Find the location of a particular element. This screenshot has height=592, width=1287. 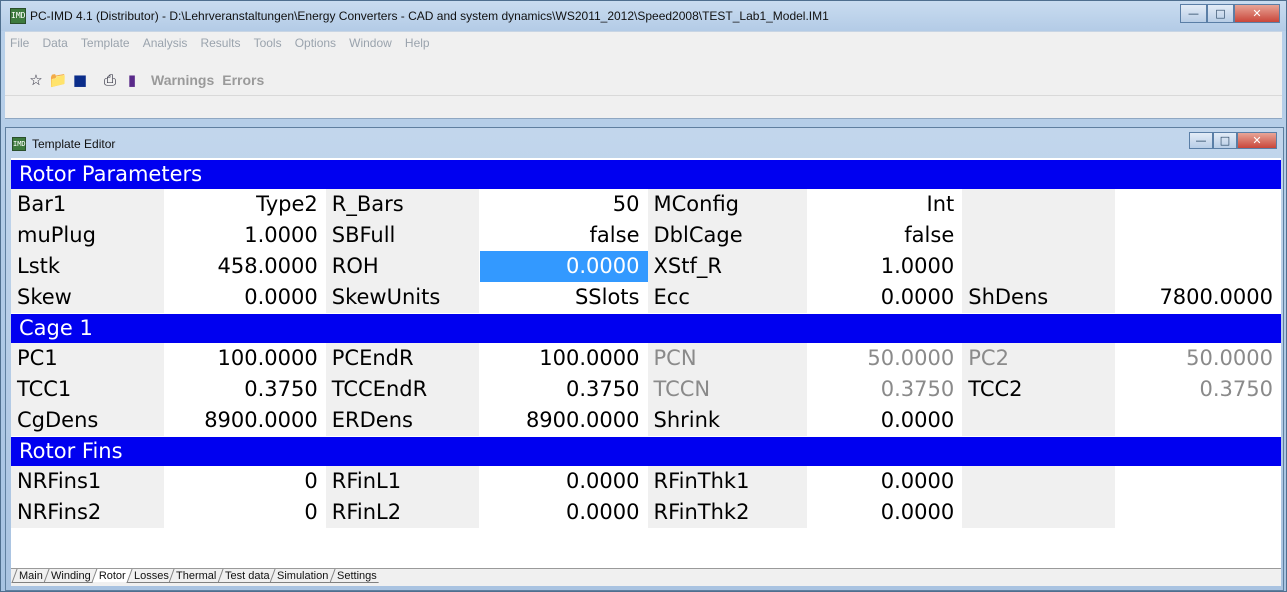

menu-file: File is located at coordinates (18, 41).